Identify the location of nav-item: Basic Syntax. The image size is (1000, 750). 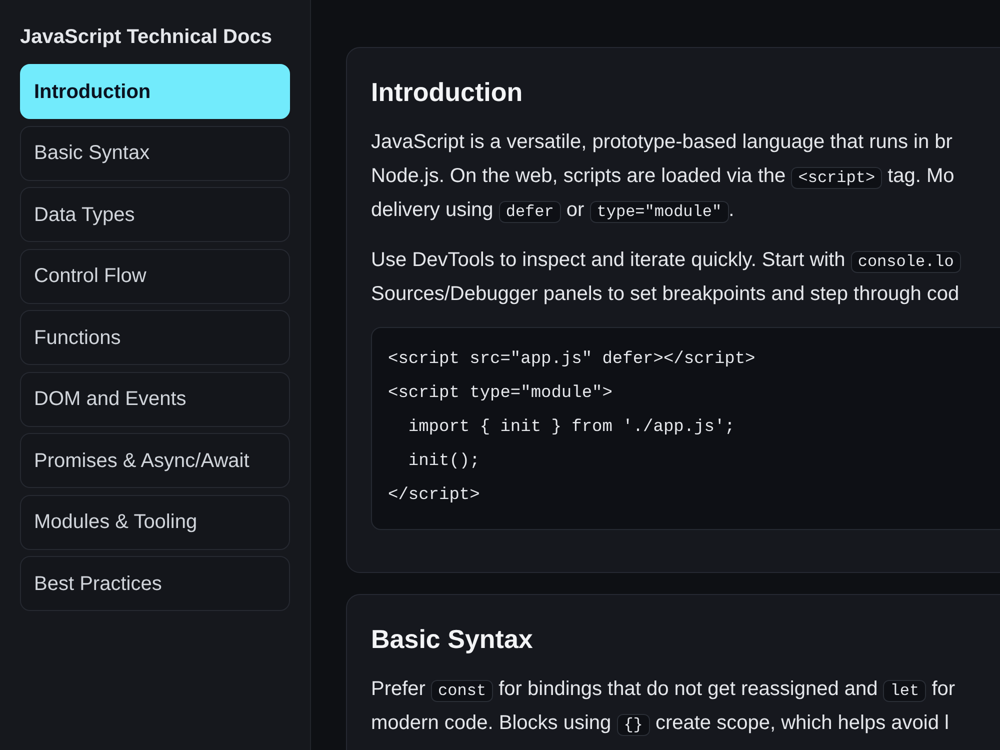
(155, 153).